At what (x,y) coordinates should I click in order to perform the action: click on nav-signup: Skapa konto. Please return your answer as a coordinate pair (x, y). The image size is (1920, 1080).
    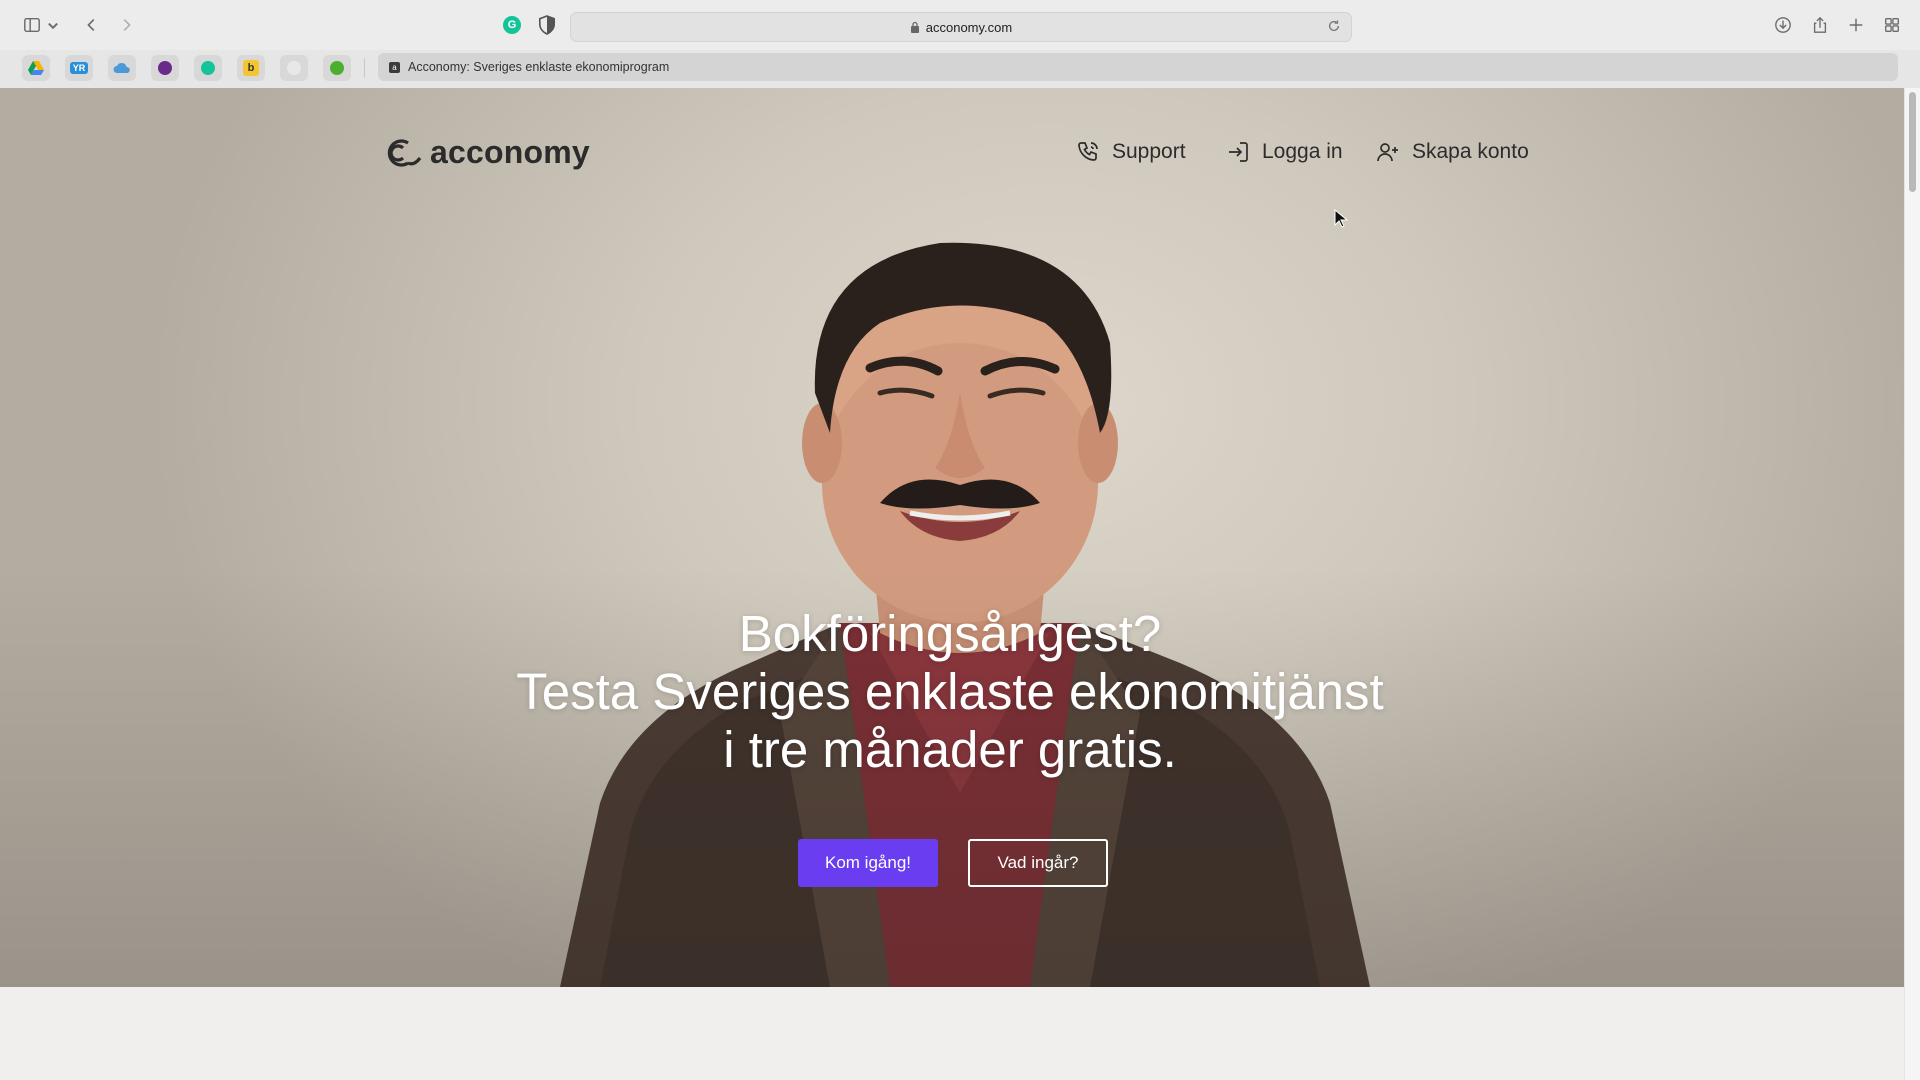
    Looking at the image, I should click on (1452, 152).